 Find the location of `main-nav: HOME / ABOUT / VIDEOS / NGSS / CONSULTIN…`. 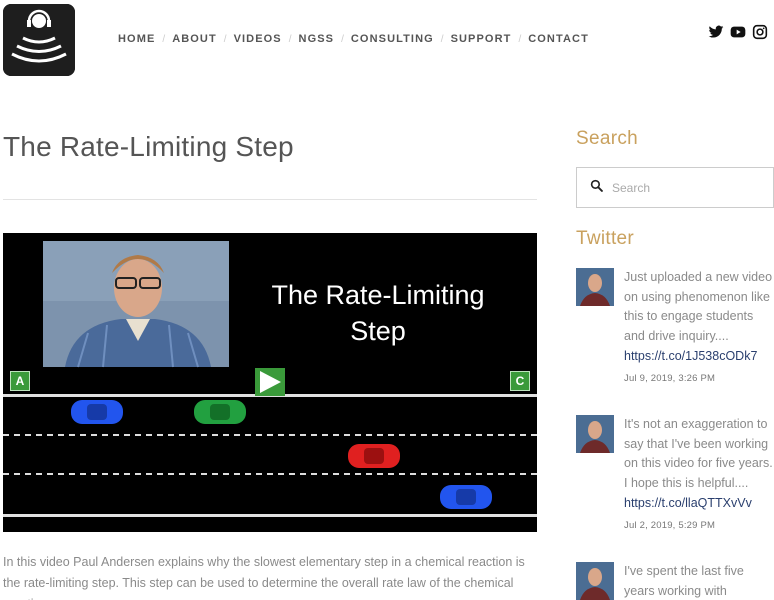

main-nav: HOME / ABOUT / VIDEOS / NGSS / CONSULTIN… is located at coordinates (353, 39).